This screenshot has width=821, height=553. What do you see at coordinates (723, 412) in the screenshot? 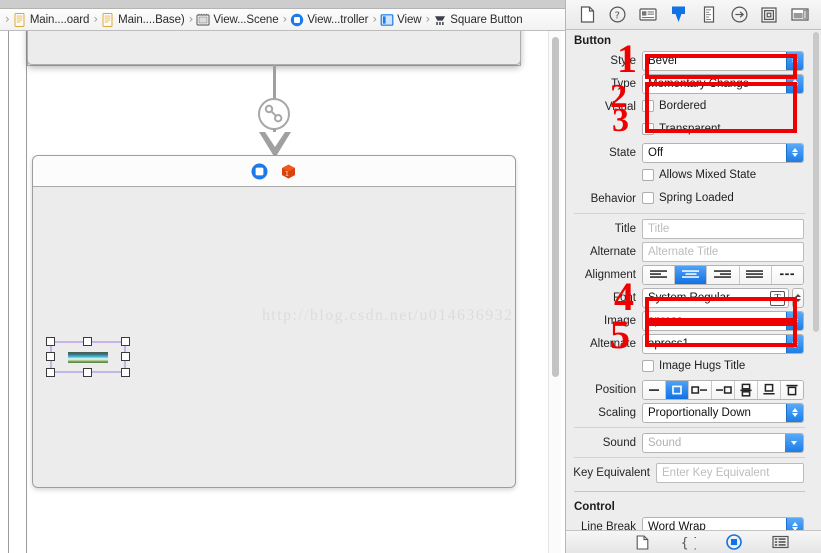
I see `scaling-dropdown: Proportionally Down` at bounding box center [723, 412].